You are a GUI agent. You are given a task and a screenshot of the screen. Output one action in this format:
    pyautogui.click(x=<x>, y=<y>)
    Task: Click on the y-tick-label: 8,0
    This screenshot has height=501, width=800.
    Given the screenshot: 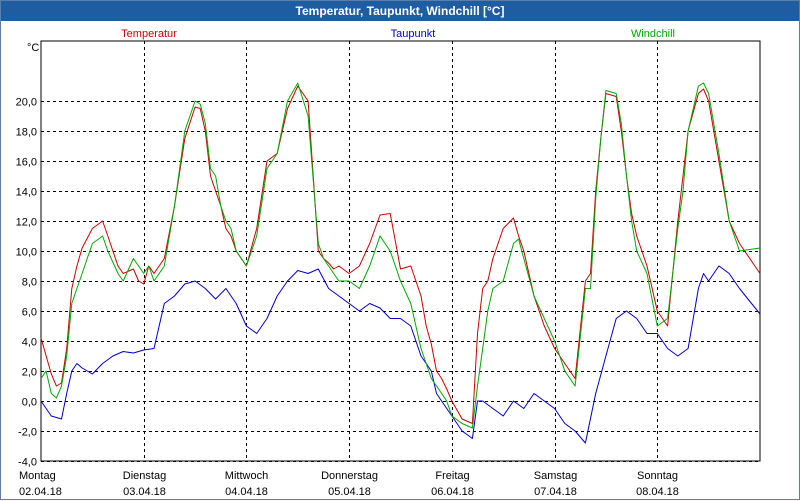 What is the action you would take?
    pyautogui.click(x=29, y=283)
    